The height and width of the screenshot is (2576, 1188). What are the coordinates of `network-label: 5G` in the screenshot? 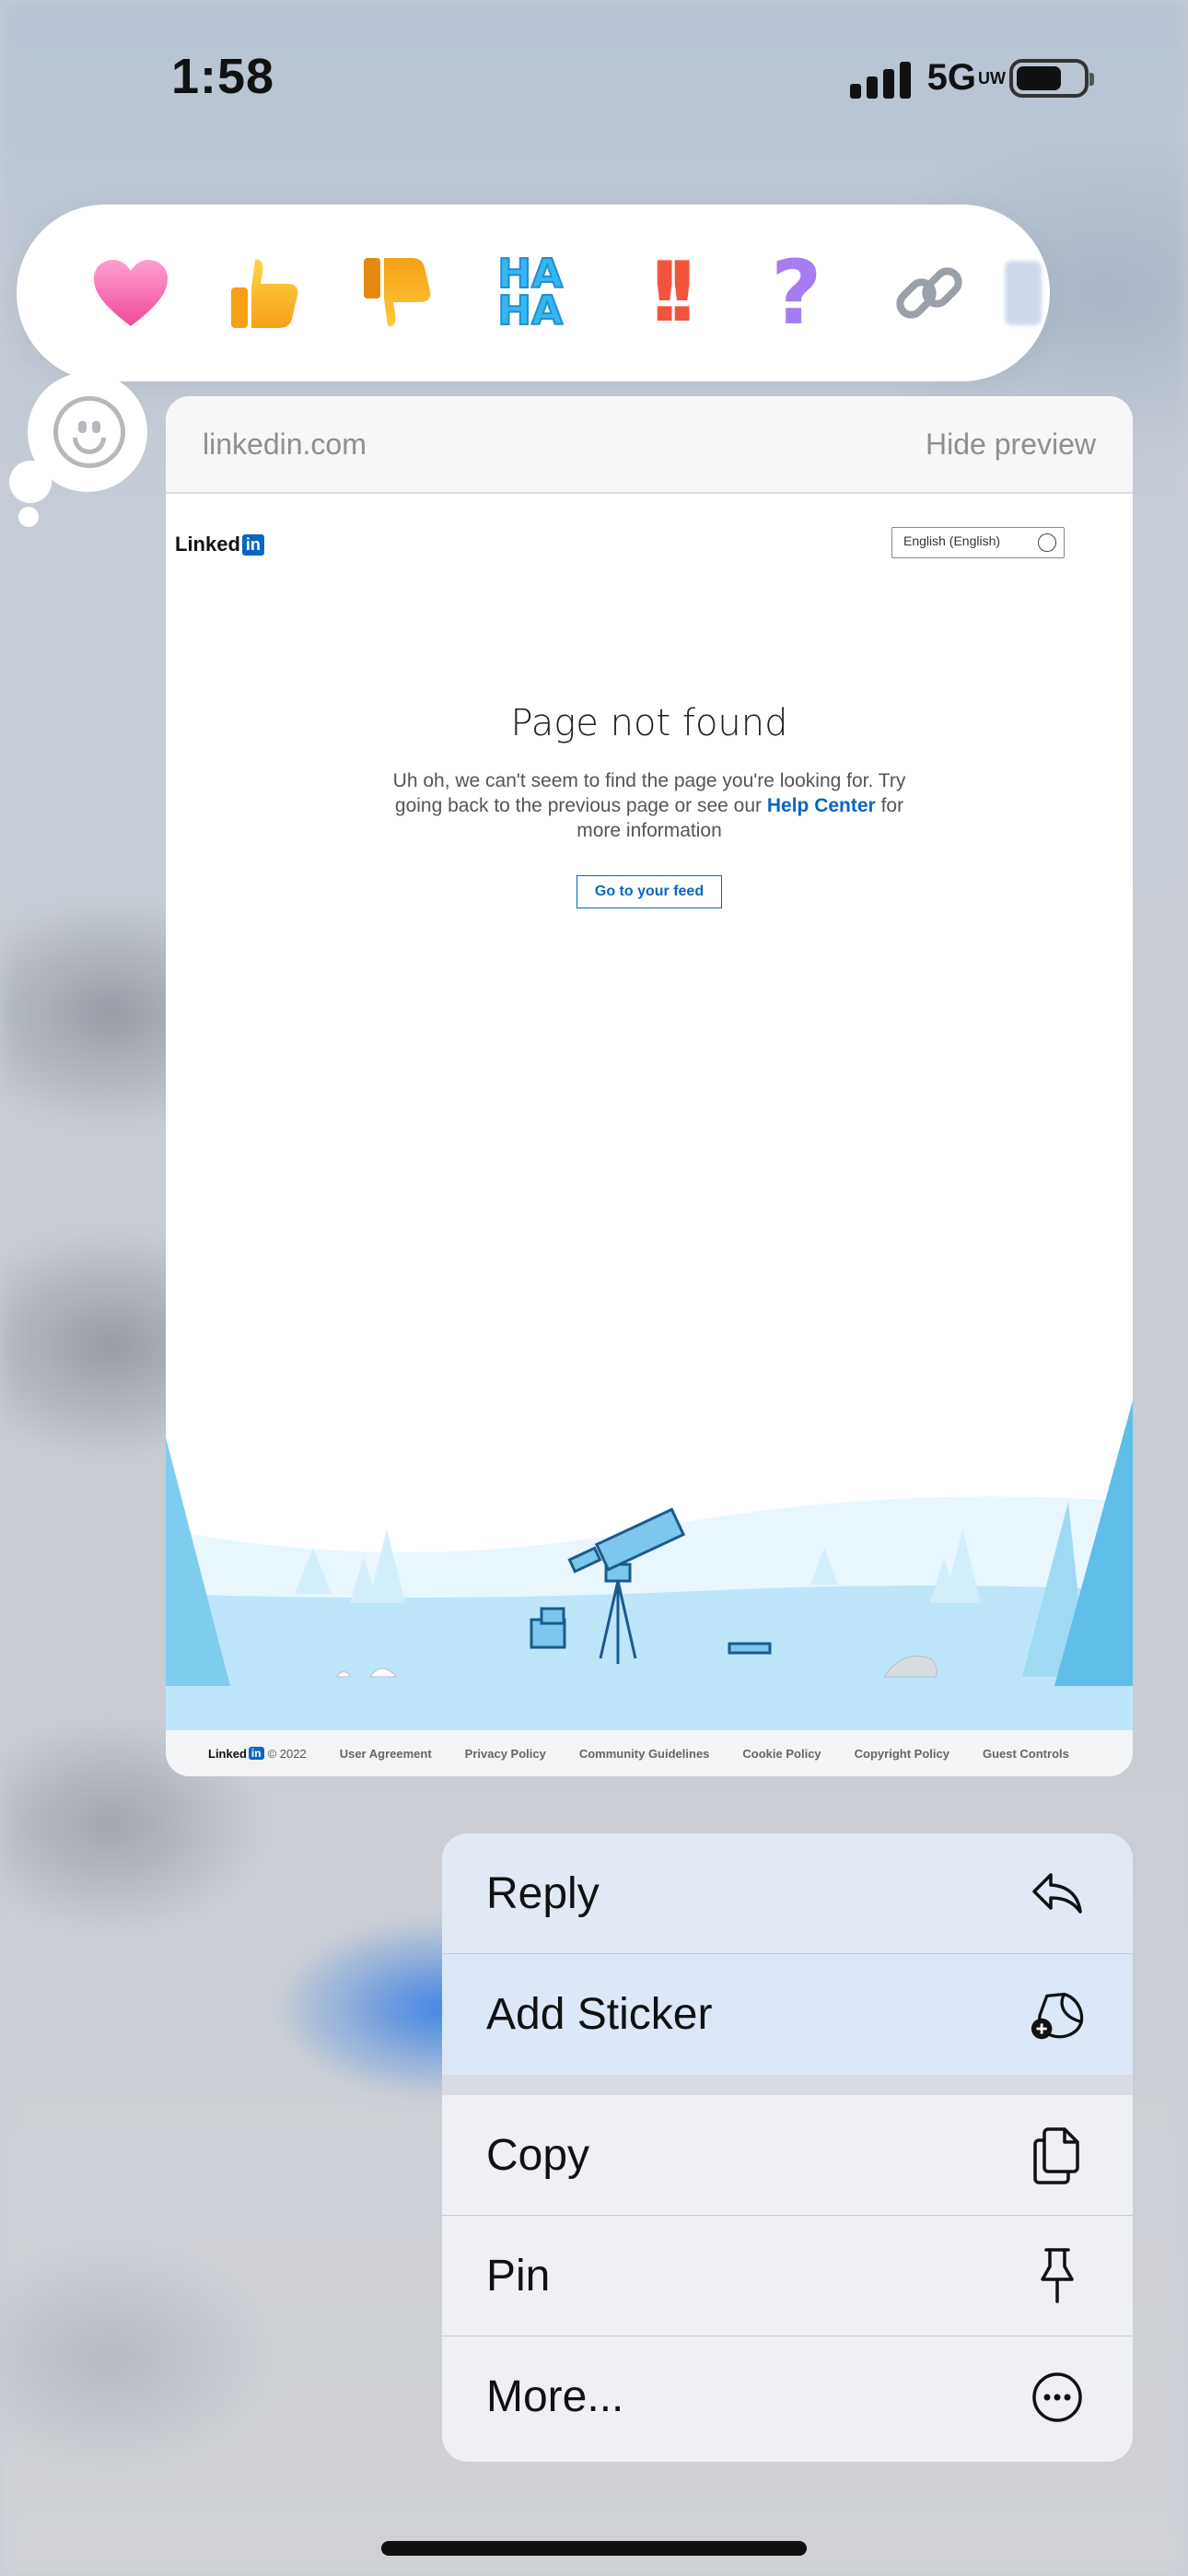 It's located at (951, 77).